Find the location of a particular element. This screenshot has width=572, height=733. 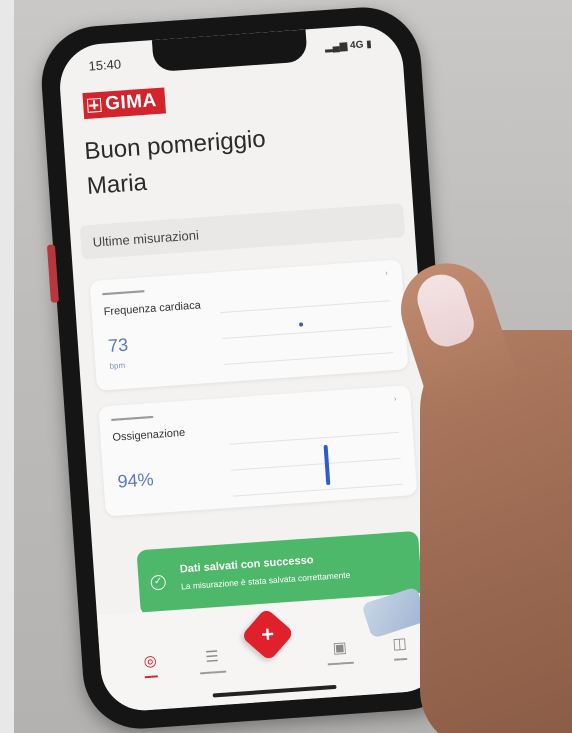

battery-icon: ▮ is located at coordinates (369, 44).